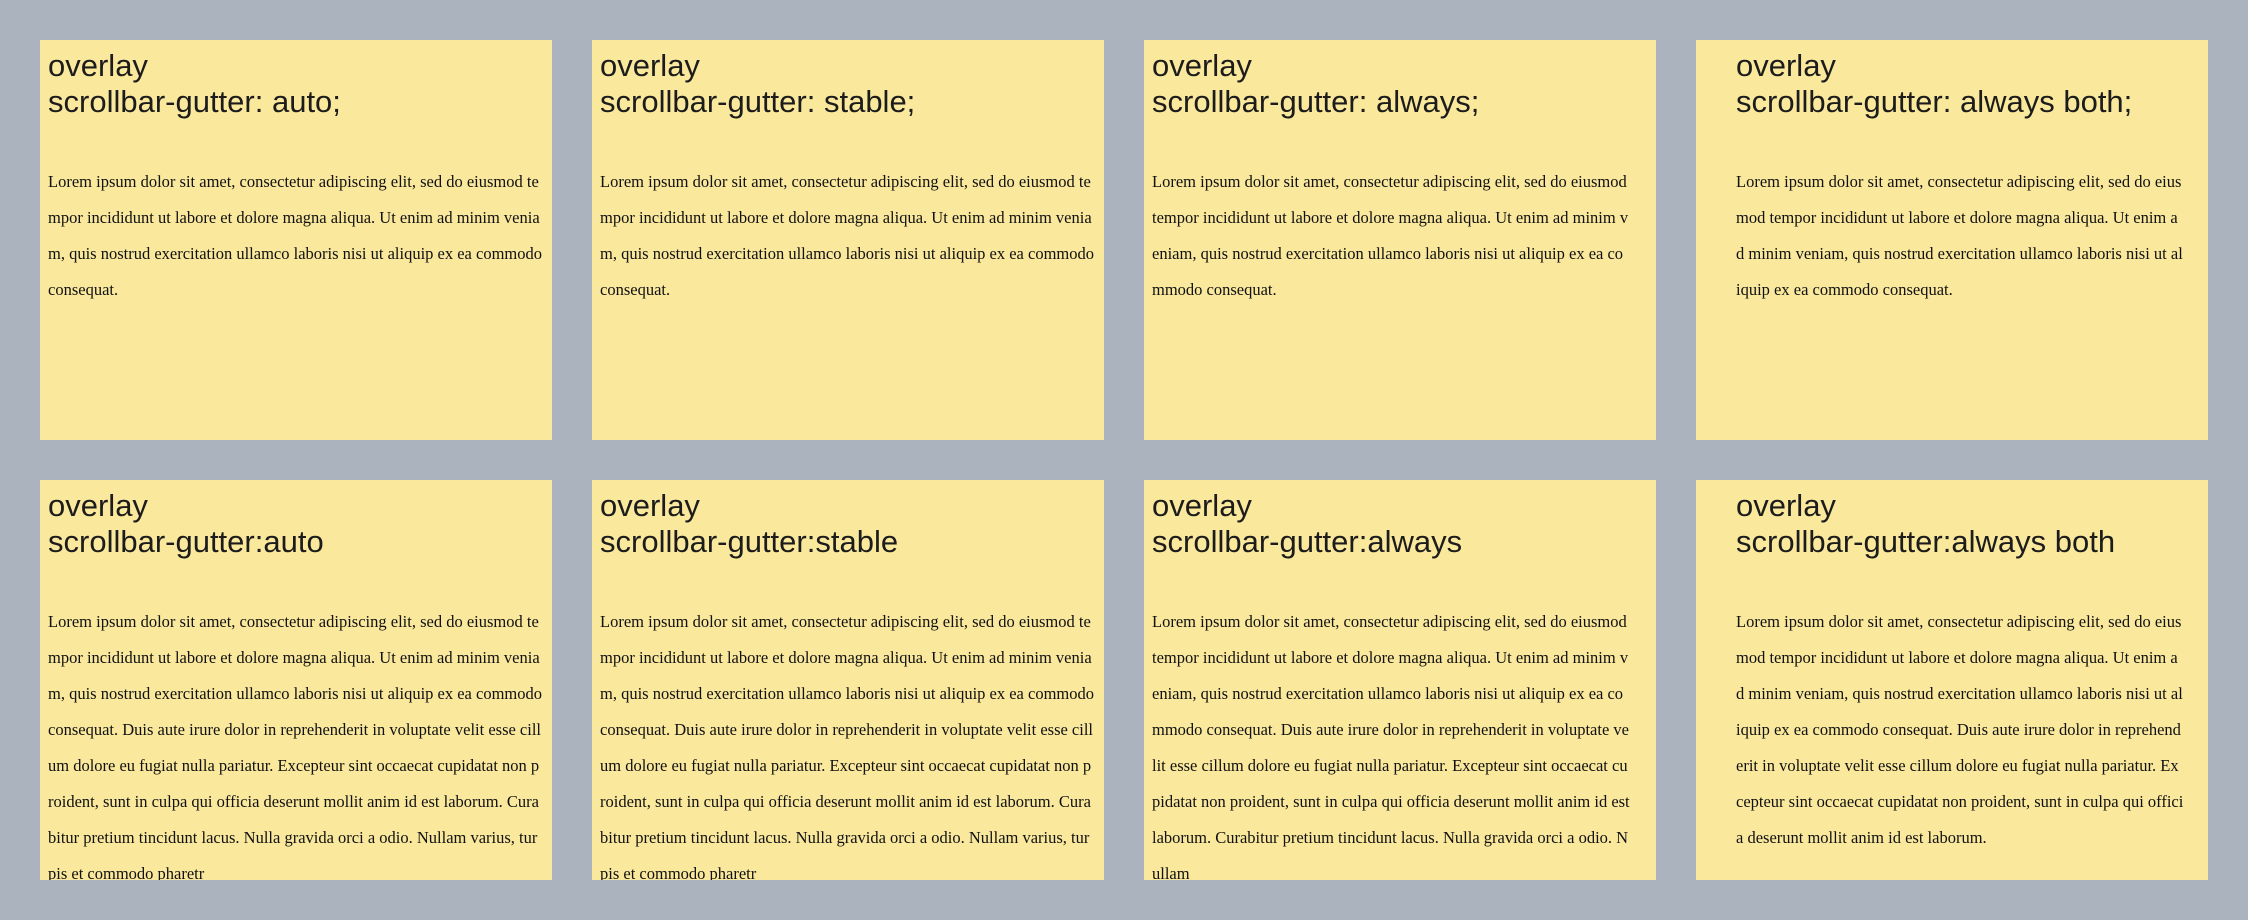 Image resolution: width=2248 pixels, height=920 pixels. I want to click on title-line-gutter: scrollbar-gutter:auto, so click(186, 541).